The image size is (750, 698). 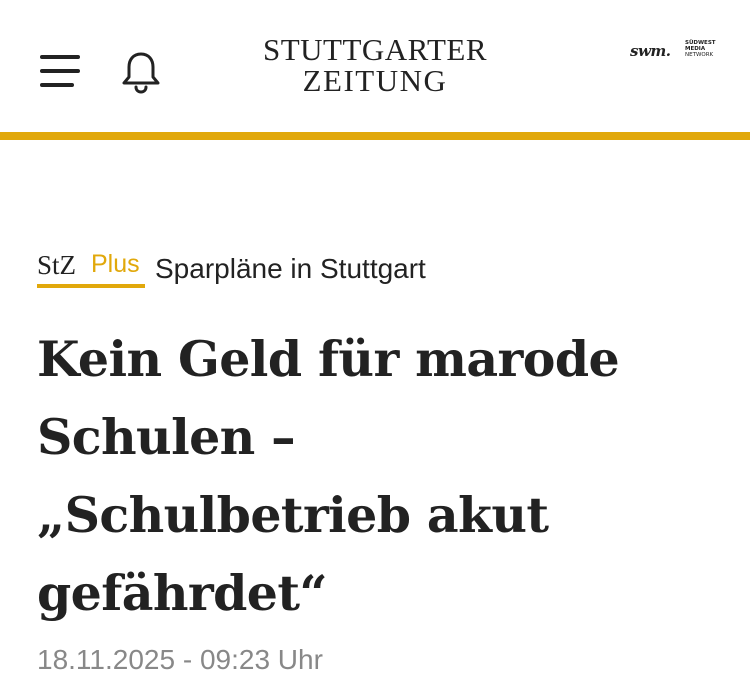 What do you see at coordinates (141, 72) in the screenshot?
I see `bell-icon` at bounding box center [141, 72].